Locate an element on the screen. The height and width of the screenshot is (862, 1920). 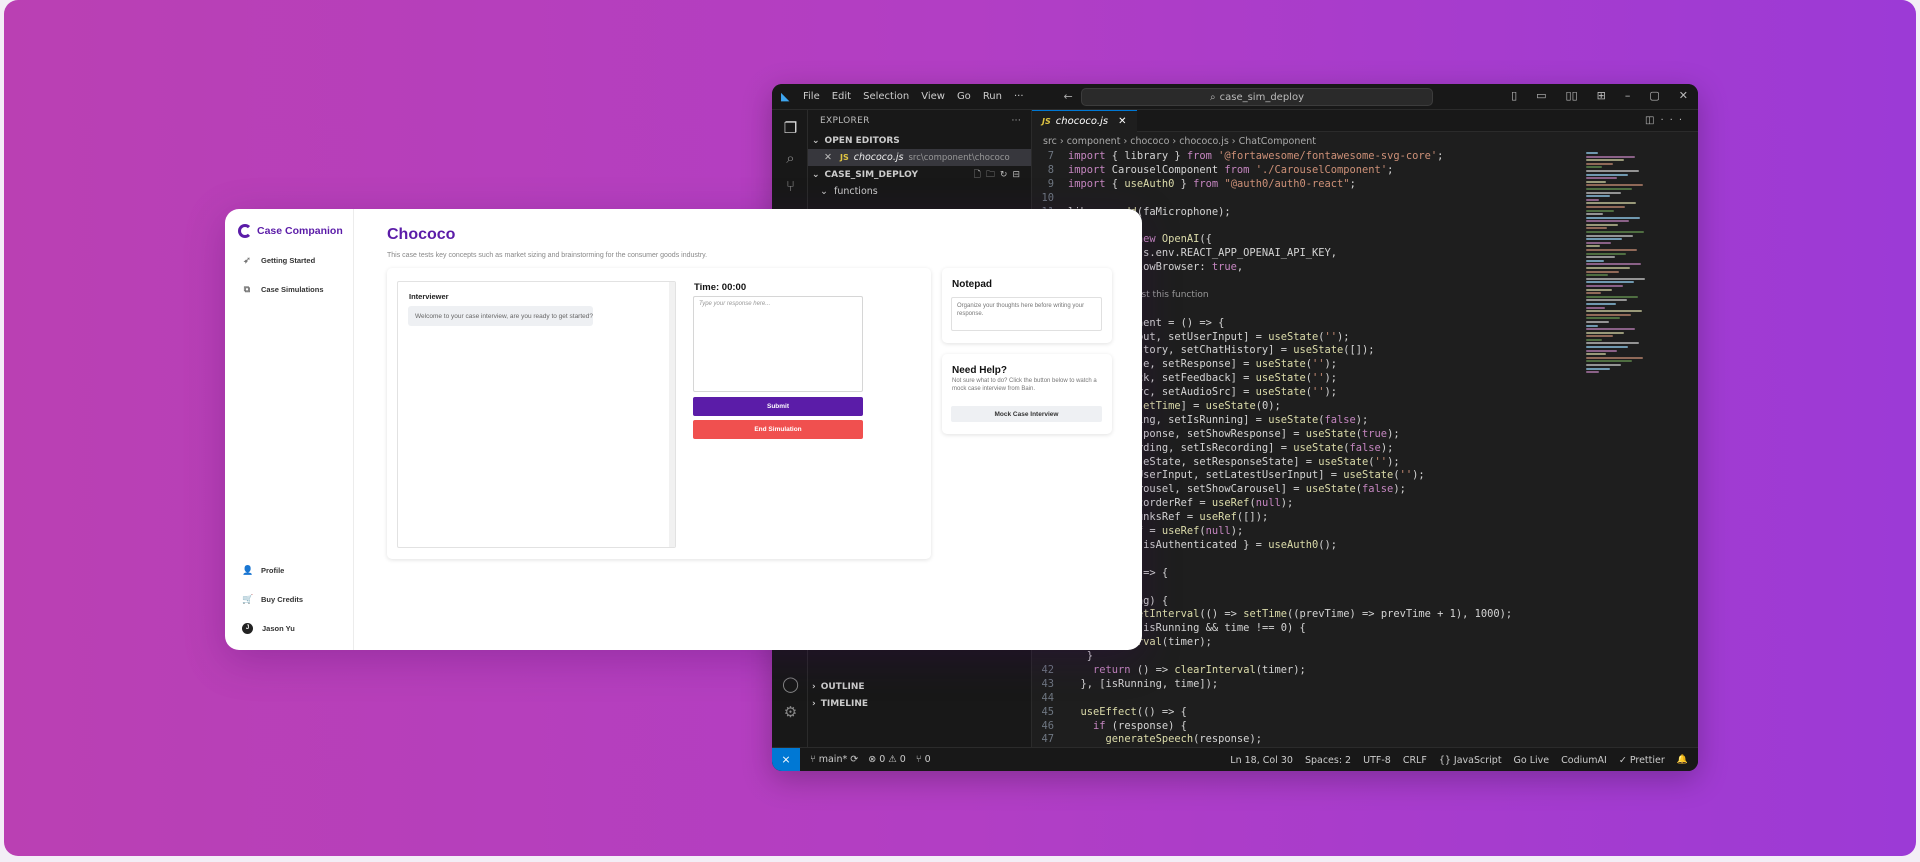
window-control-icon: ✕ is located at coordinates (1683, 95).